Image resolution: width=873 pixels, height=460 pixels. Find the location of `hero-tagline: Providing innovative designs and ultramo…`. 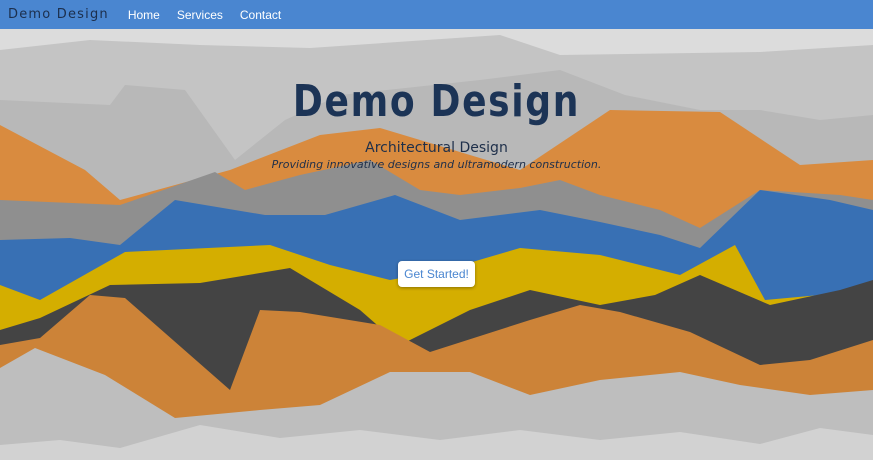

hero-tagline: Providing innovative designs and ultramo… is located at coordinates (436, 164).